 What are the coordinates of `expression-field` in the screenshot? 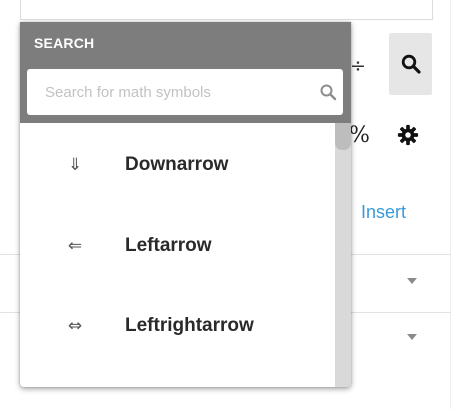 It's located at (226, 10).